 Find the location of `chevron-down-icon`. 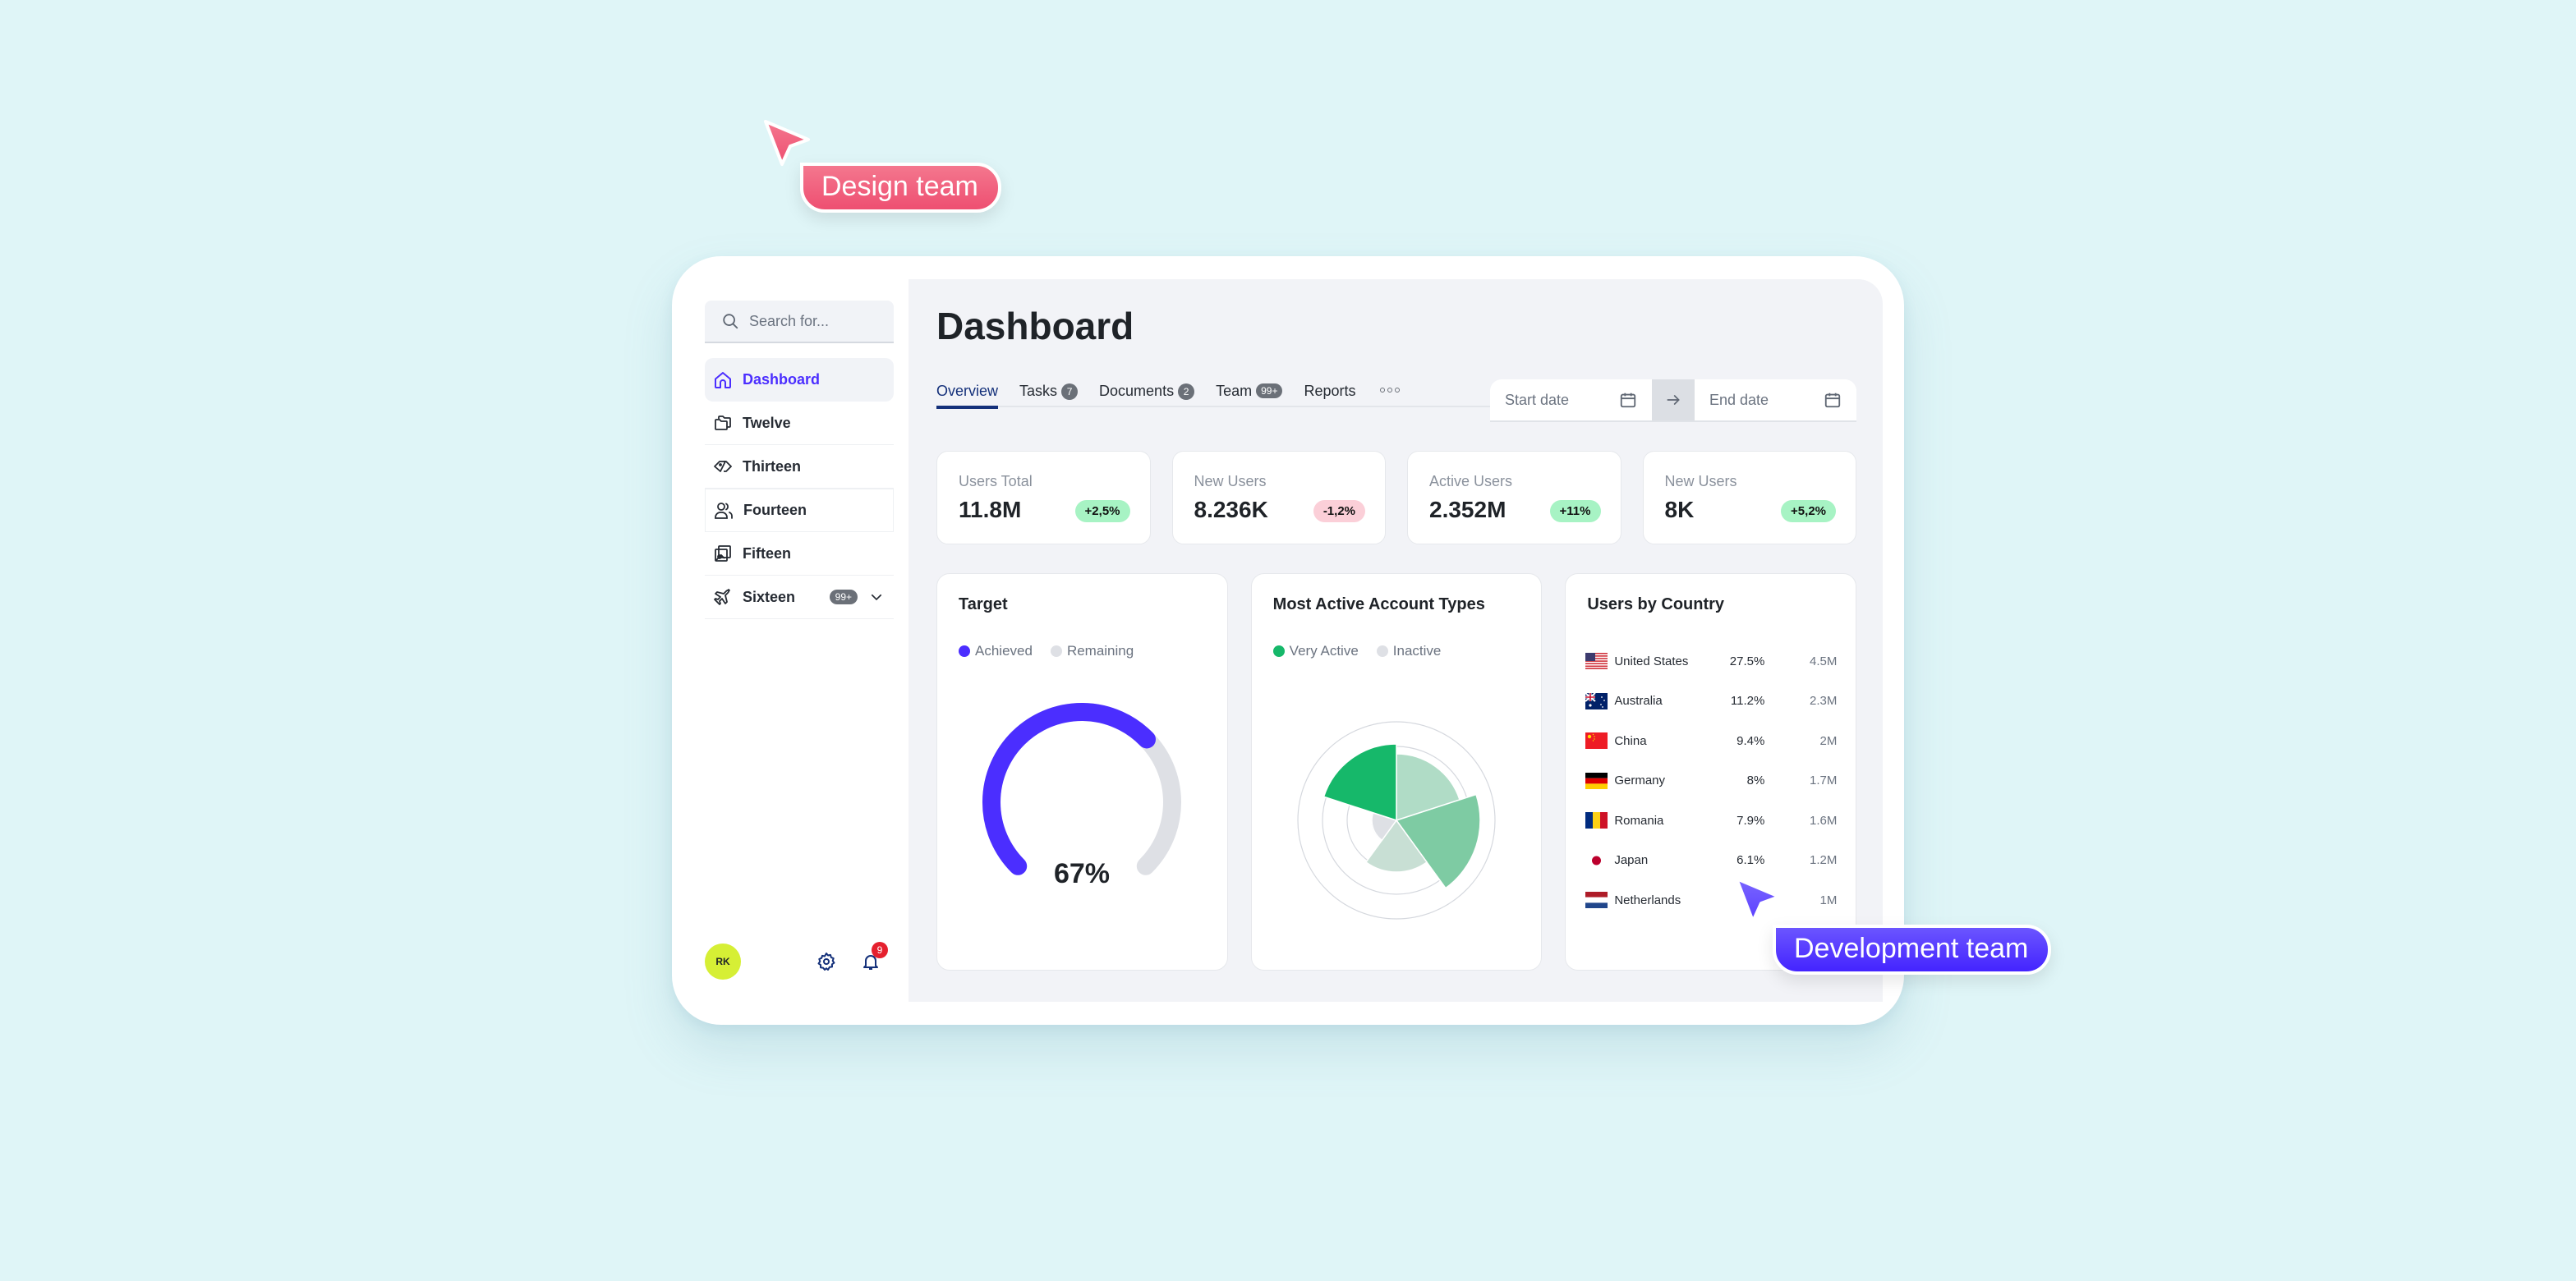

chevron-down-icon is located at coordinates (877, 597).